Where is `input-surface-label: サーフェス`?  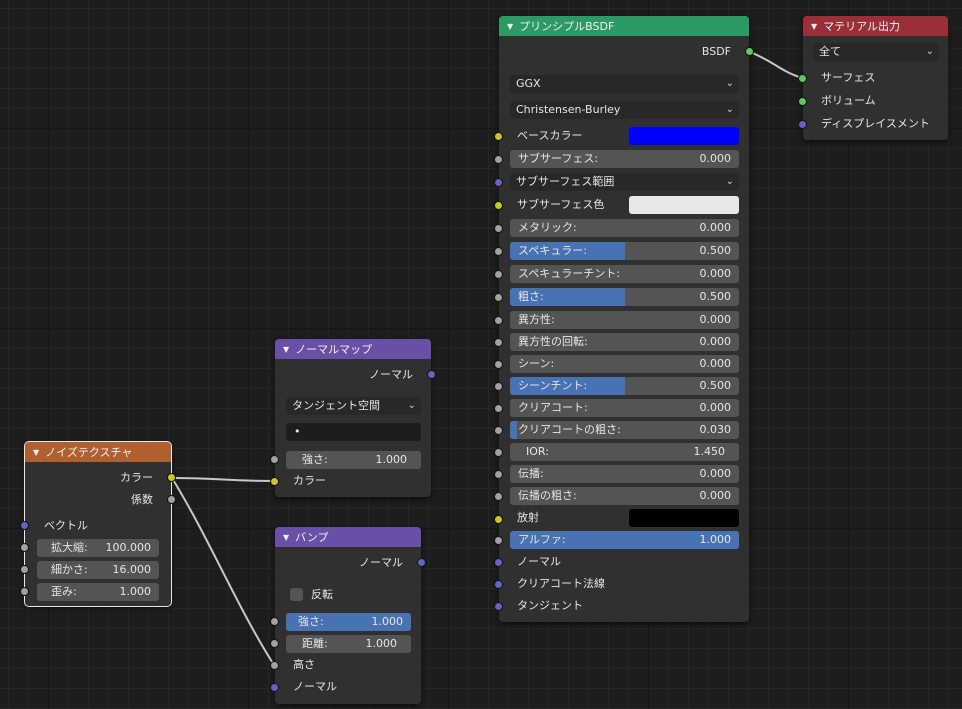
input-surface-label: サーフェス is located at coordinates (848, 77).